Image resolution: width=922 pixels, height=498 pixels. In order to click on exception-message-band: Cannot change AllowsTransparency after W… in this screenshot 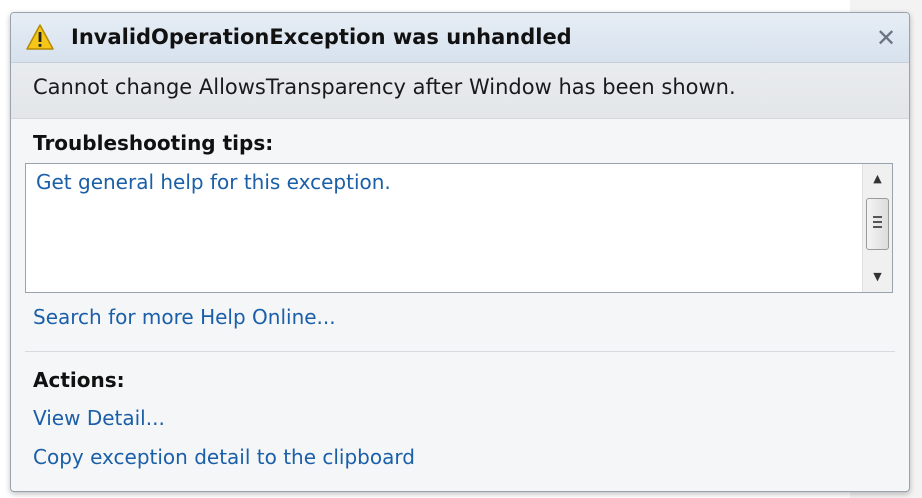, I will do `click(460, 91)`.